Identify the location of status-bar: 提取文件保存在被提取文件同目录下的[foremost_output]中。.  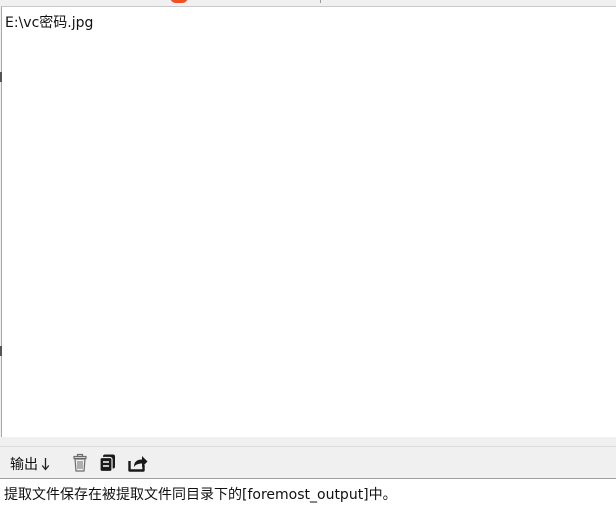
(308, 493).